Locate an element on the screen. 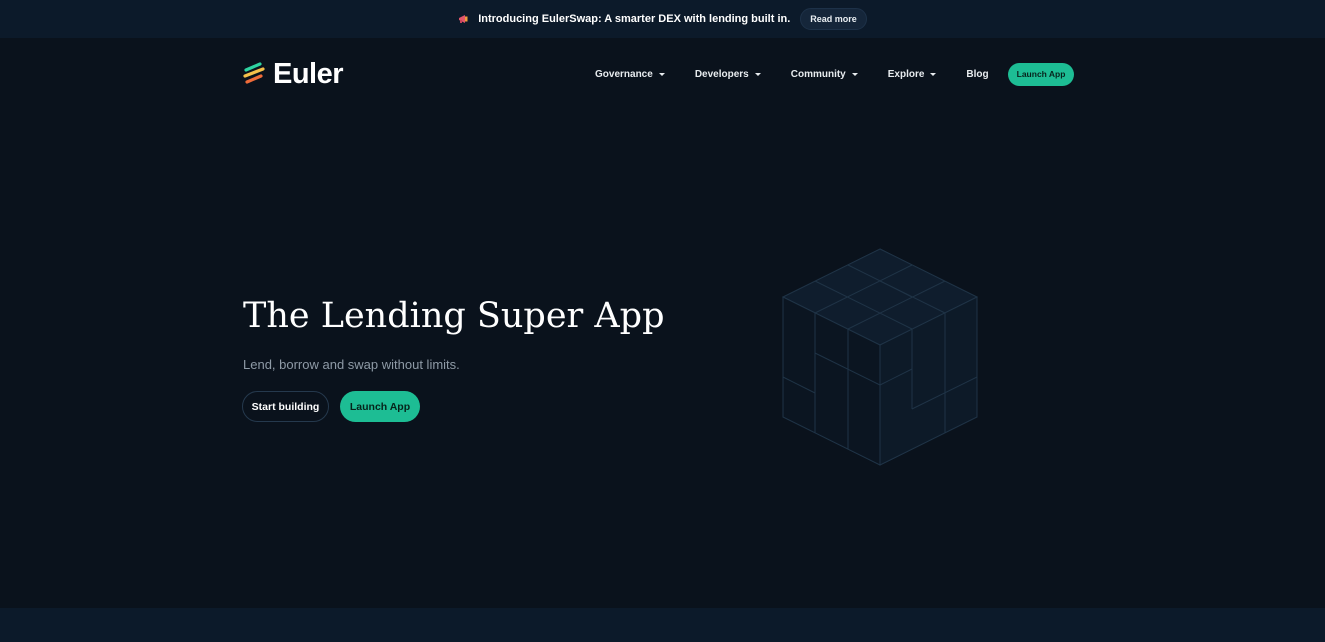  isometric-cube-illustration is located at coordinates (880, 357).